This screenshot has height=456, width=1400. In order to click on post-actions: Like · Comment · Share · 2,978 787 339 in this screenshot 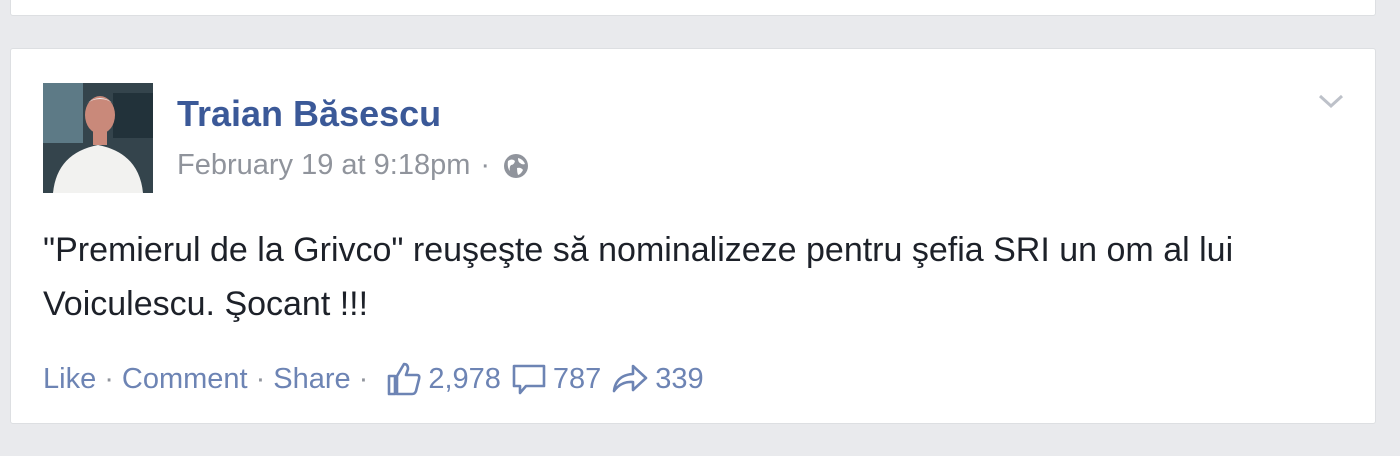, I will do `click(373, 379)`.